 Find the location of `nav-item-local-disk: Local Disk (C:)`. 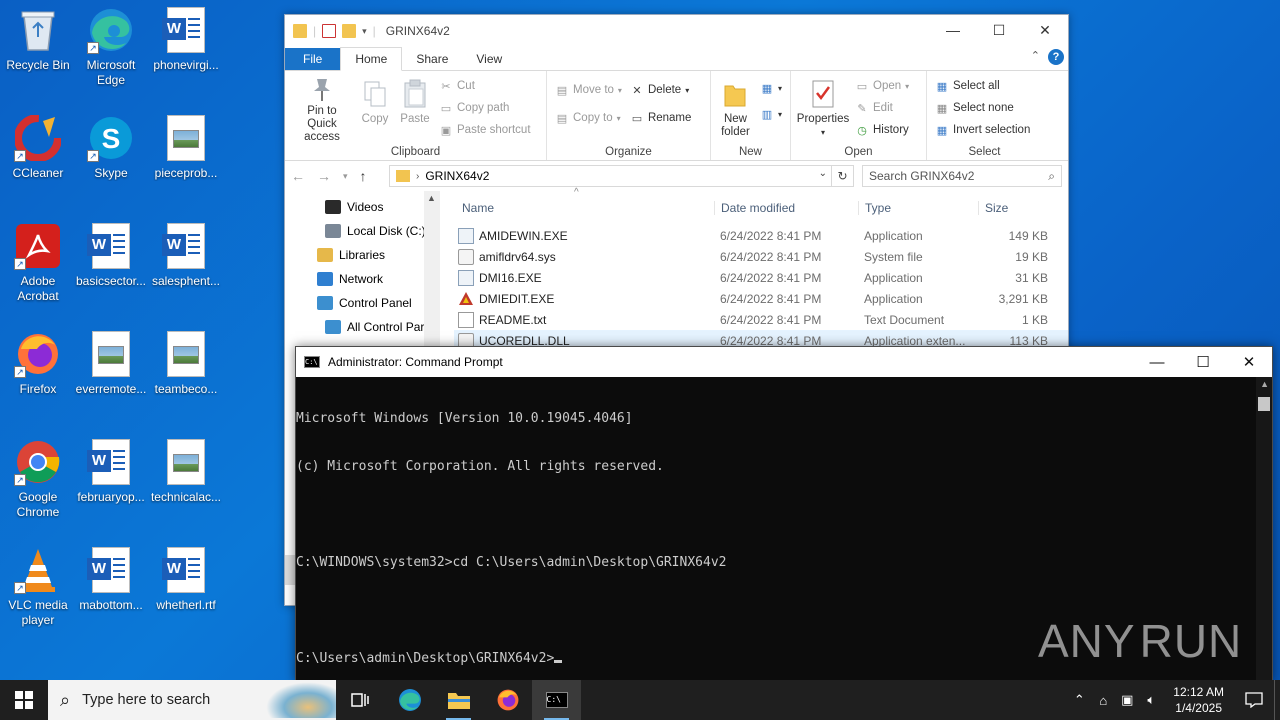

nav-item-local-disk: Local Disk (C:) is located at coordinates (362, 231).